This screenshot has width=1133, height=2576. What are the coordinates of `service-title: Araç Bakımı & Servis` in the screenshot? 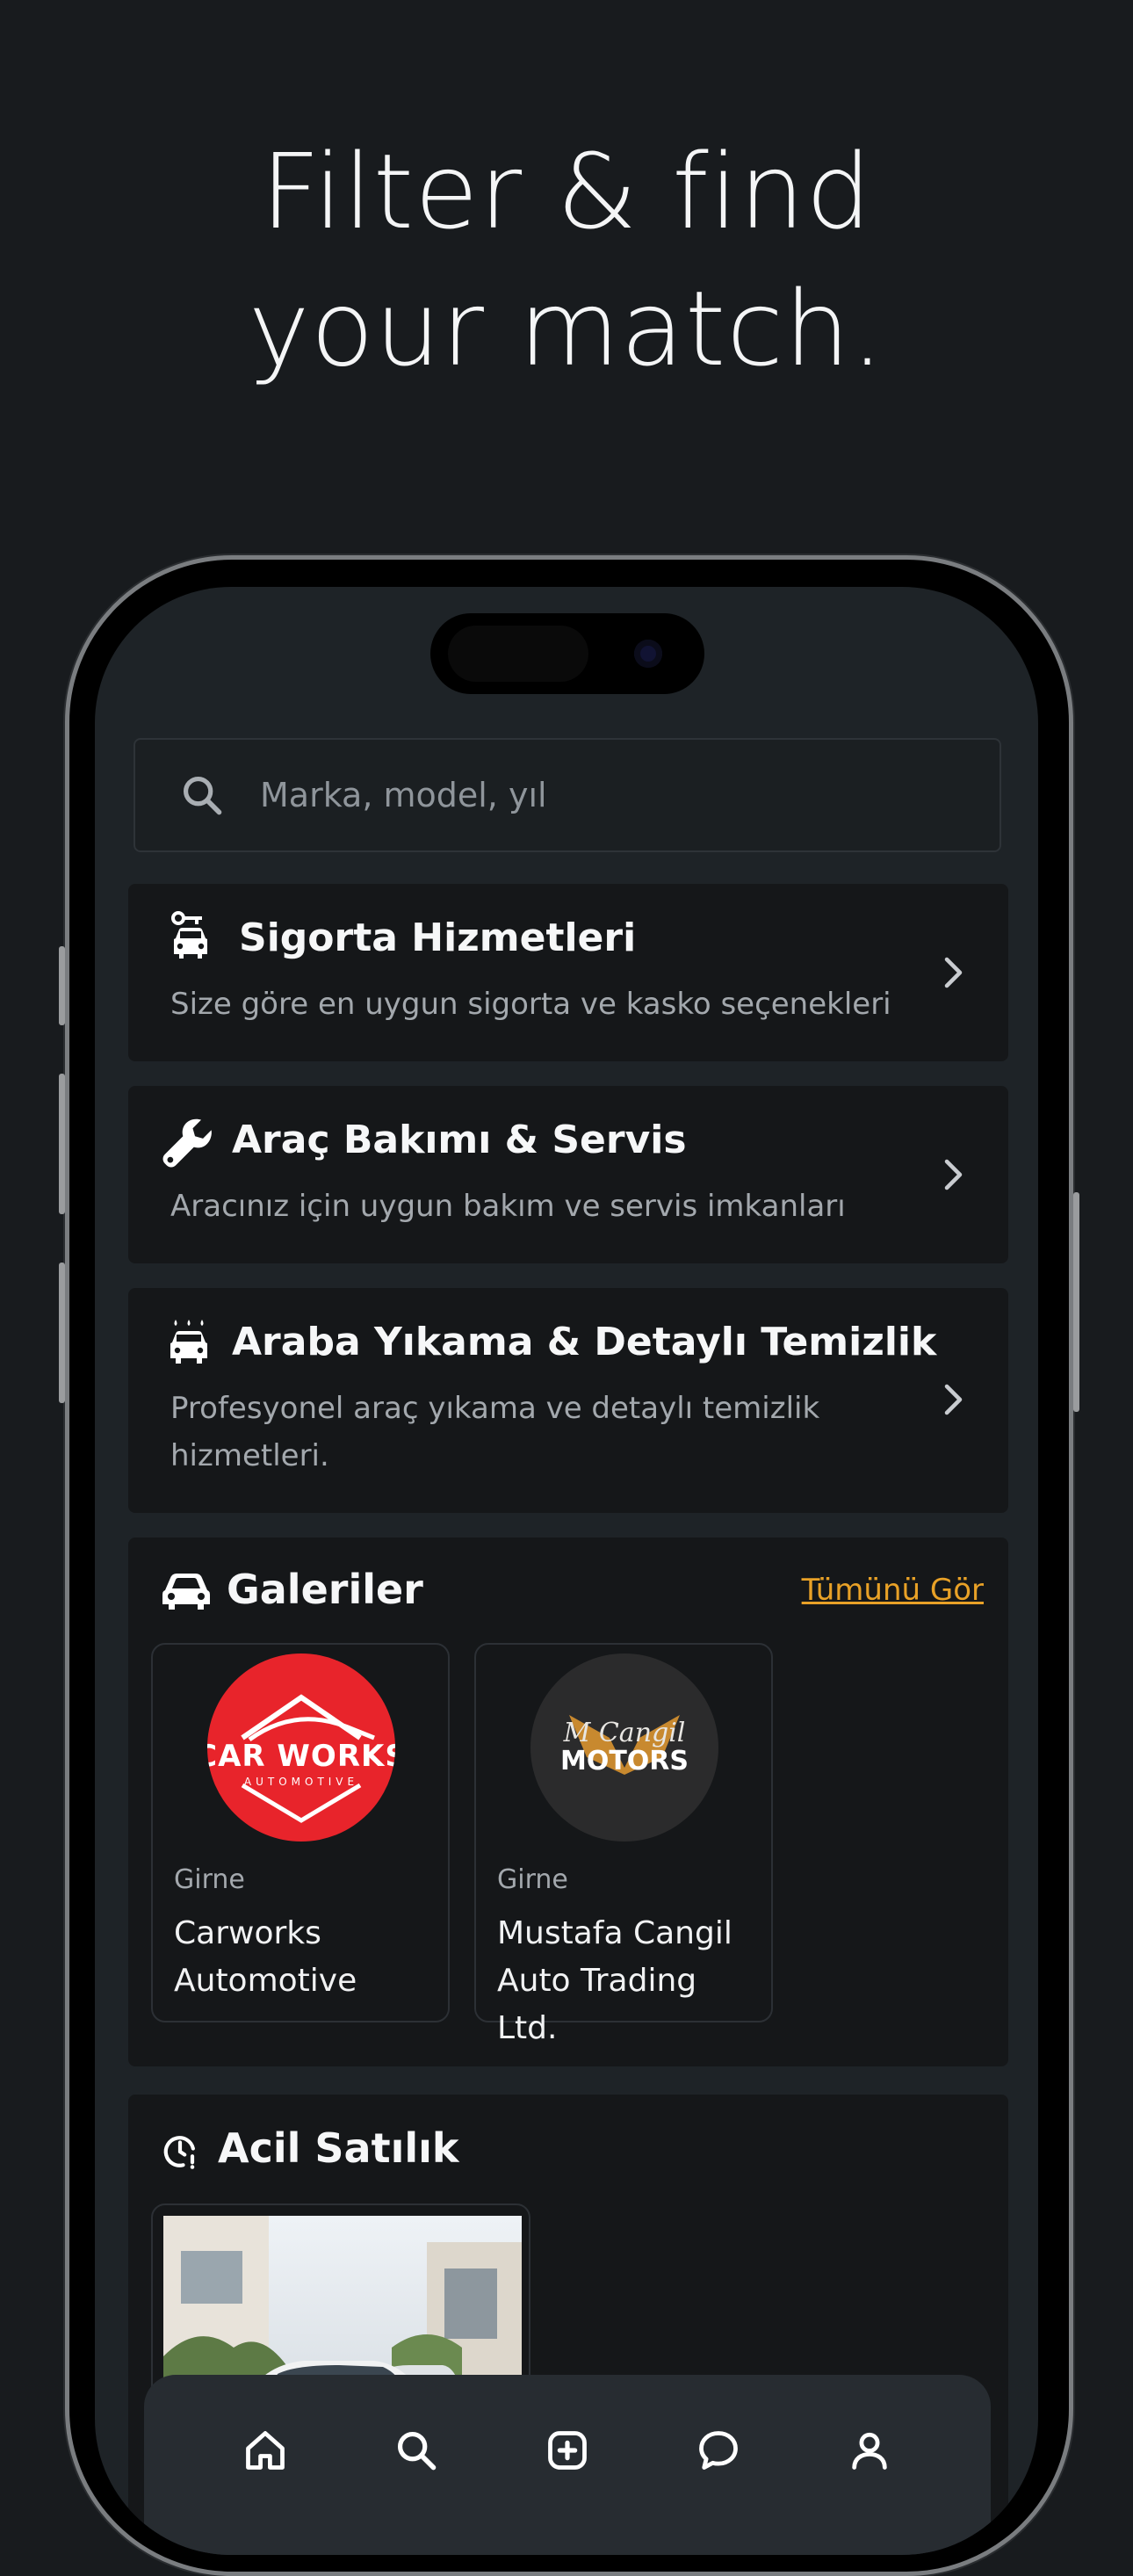 It's located at (460, 1140).